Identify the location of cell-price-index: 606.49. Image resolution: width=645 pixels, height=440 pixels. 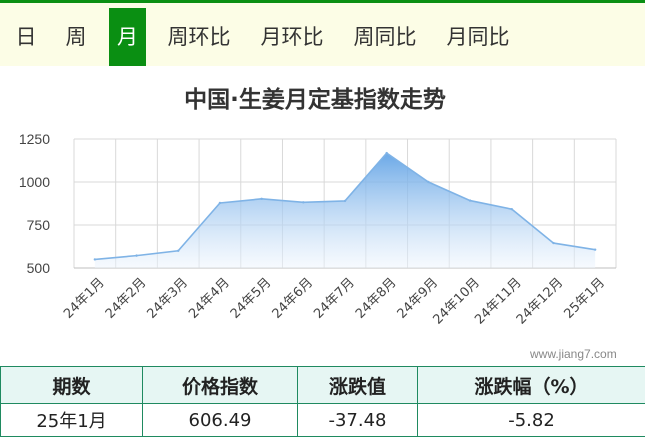
(220, 420).